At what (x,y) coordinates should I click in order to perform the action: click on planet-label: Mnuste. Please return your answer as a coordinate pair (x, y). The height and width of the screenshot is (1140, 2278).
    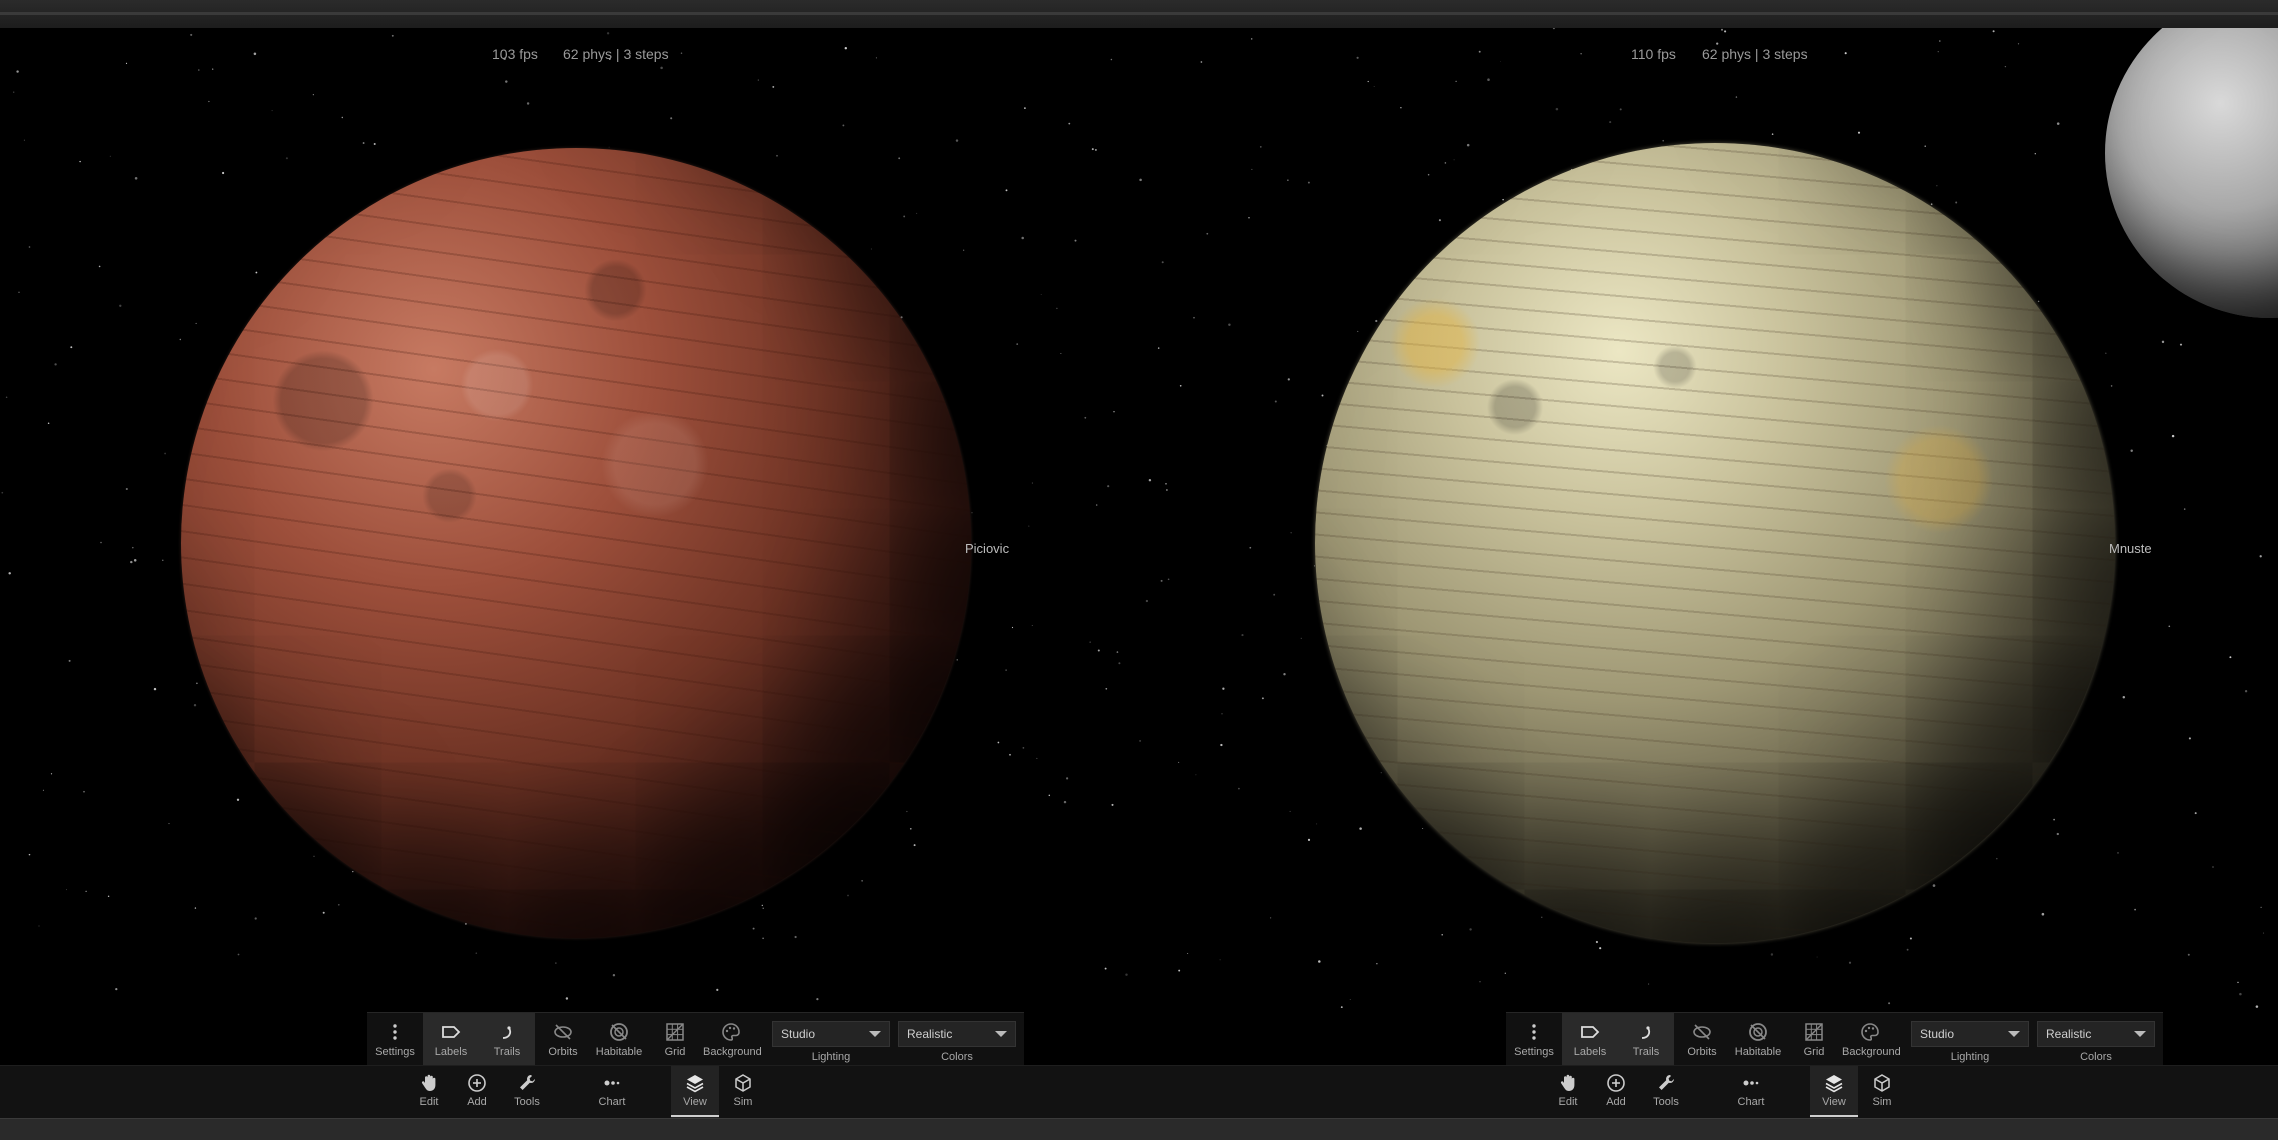
    Looking at the image, I should click on (2130, 548).